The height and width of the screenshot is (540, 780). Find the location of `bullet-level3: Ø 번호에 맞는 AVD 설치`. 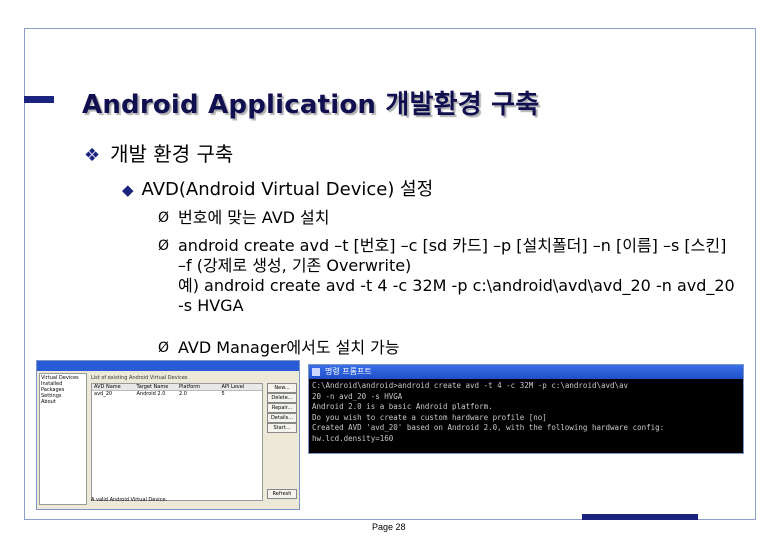

bullet-level3: Ø 번호에 맞는 AVD 설치 is located at coordinates (448, 218).